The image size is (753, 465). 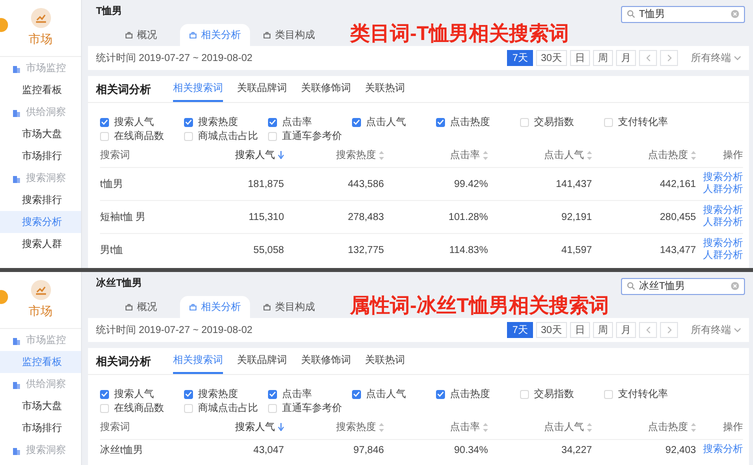 I want to click on checkbox-label: 直通车参考价, so click(x=312, y=408).